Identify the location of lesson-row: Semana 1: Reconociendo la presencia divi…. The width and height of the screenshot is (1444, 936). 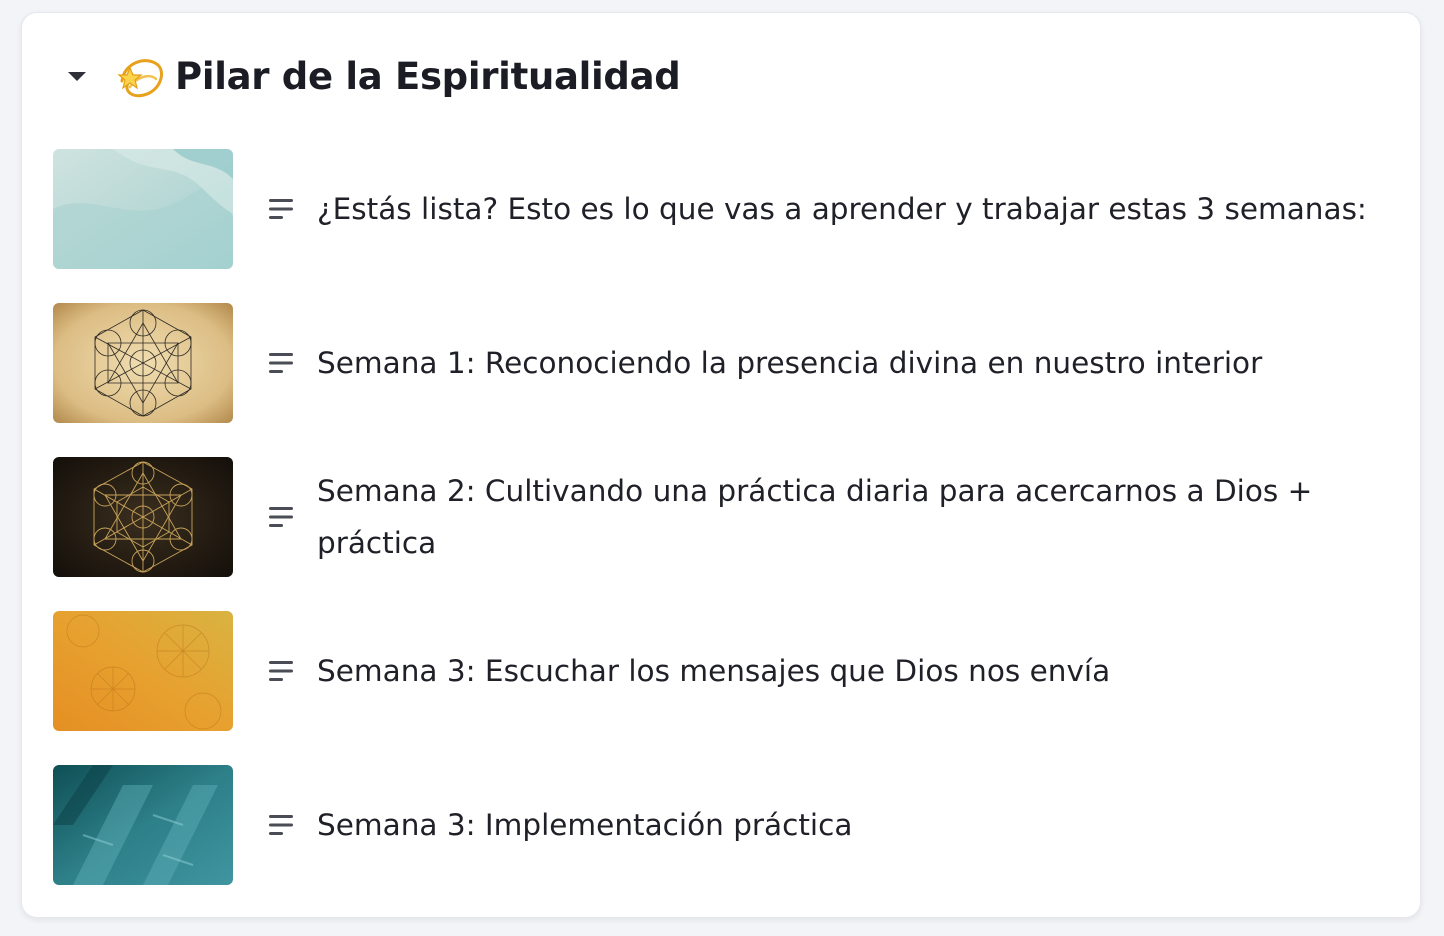
(723, 363).